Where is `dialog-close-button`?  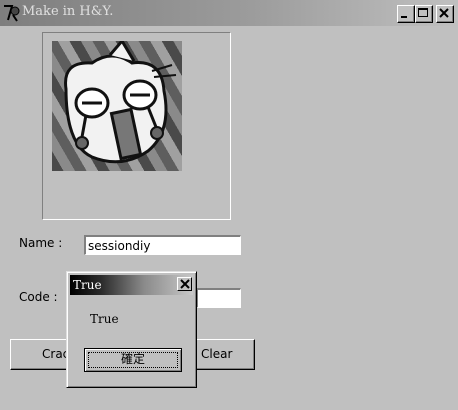
dialog-close-button is located at coordinates (184, 284).